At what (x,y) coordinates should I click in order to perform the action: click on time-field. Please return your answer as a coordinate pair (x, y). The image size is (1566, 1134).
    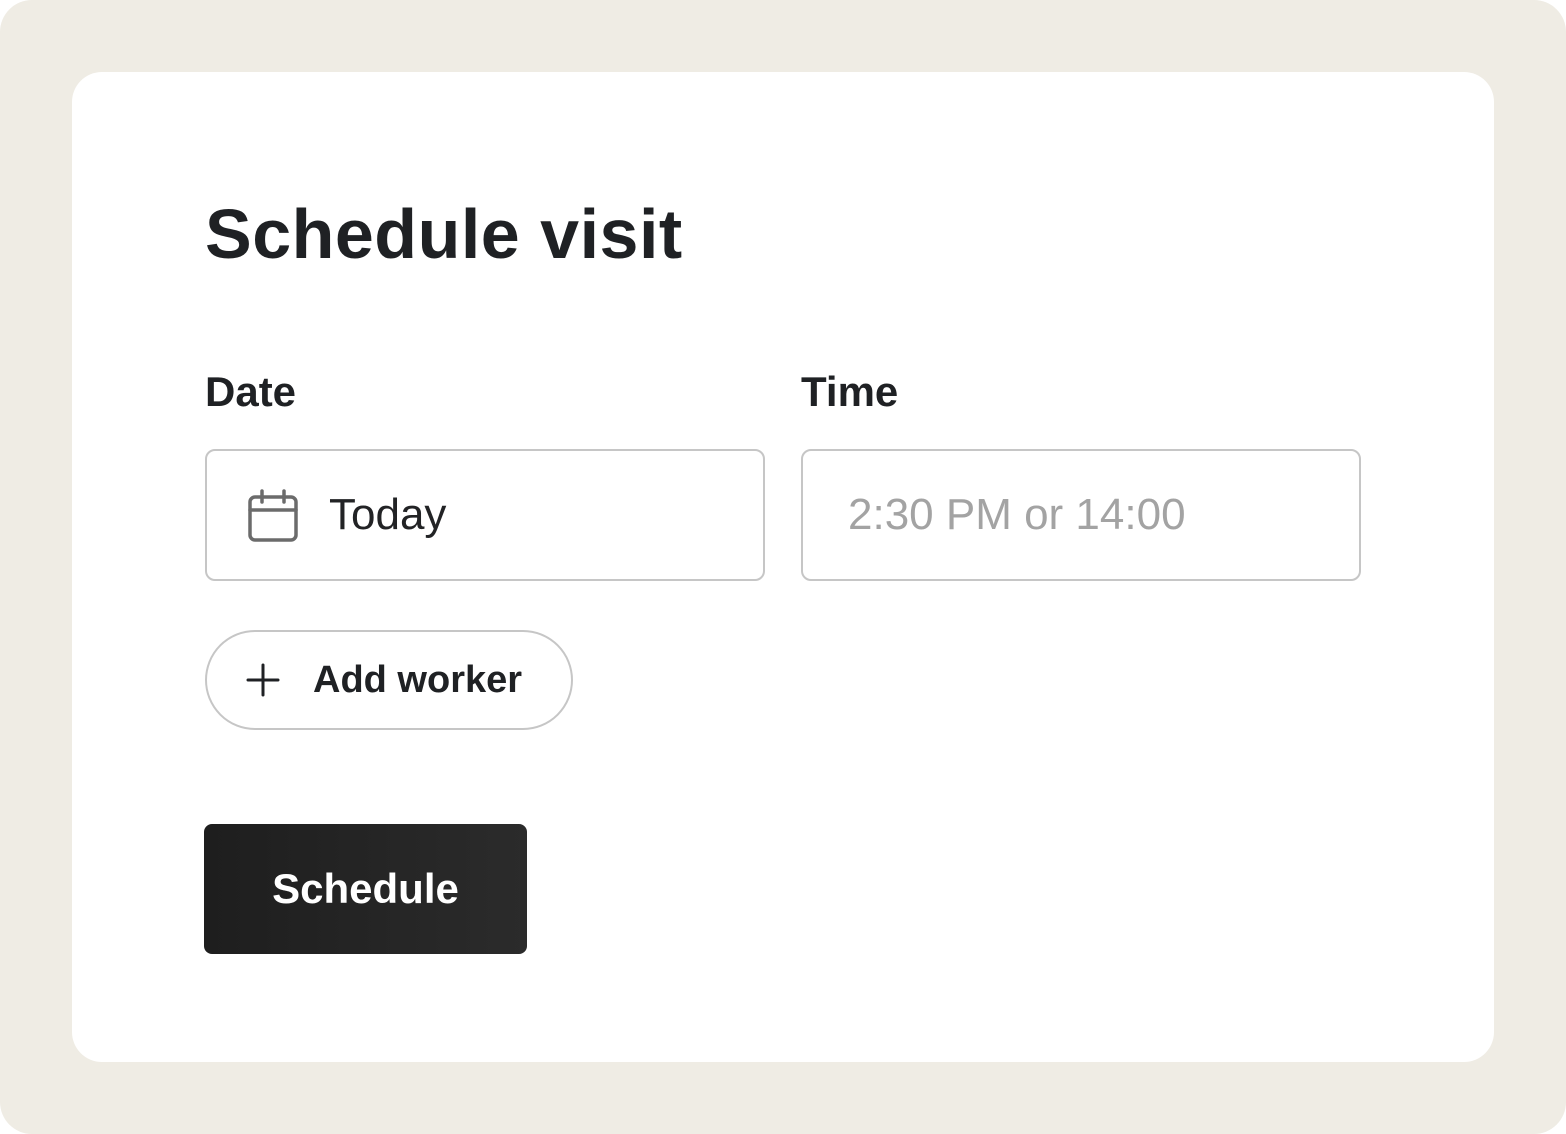
    Looking at the image, I should click on (1081, 515).